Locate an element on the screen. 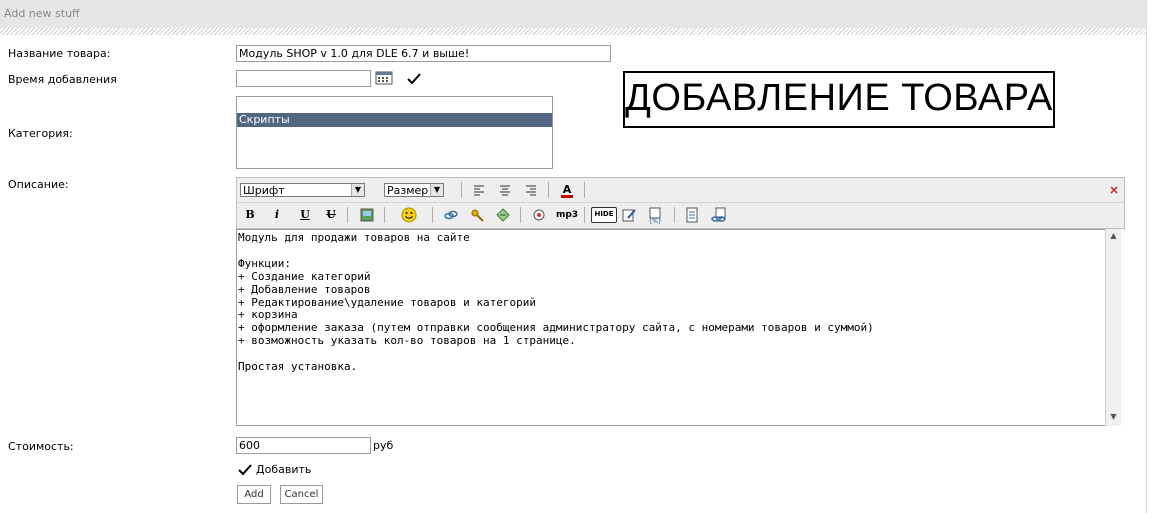 This screenshot has width=1153, height=513. header-divider is located at coordinates (573, 31).